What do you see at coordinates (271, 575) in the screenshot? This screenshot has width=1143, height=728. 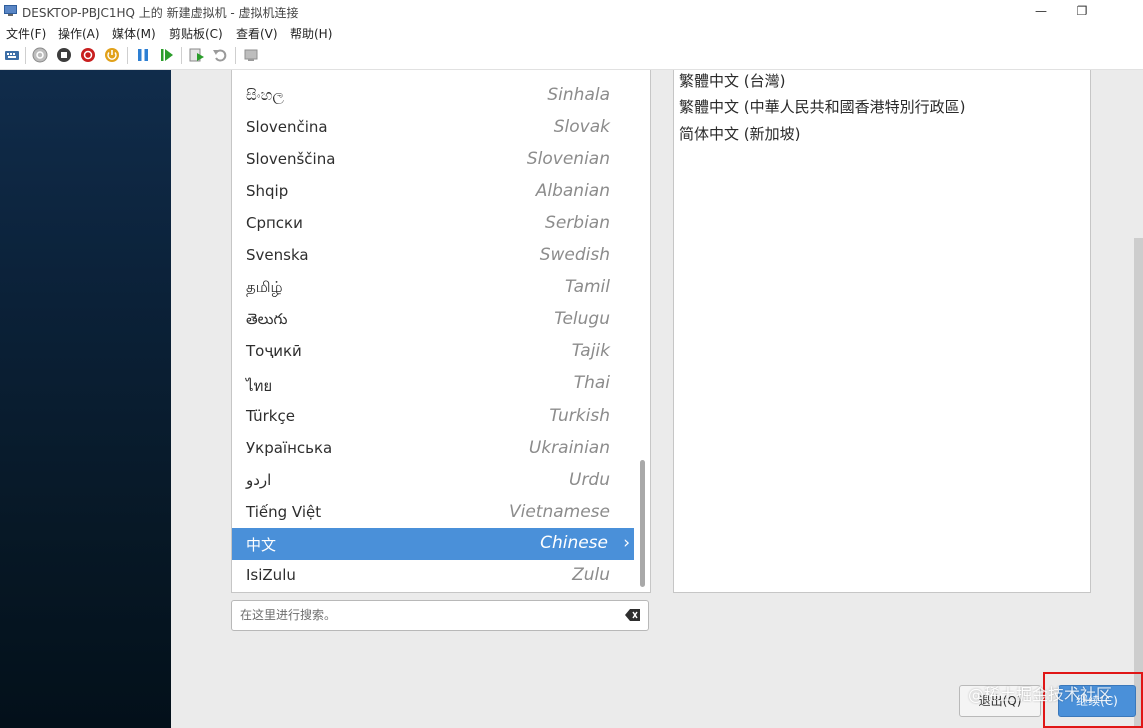 I see `language-native-name: IsiZulu` at bounding box center [271, 575].